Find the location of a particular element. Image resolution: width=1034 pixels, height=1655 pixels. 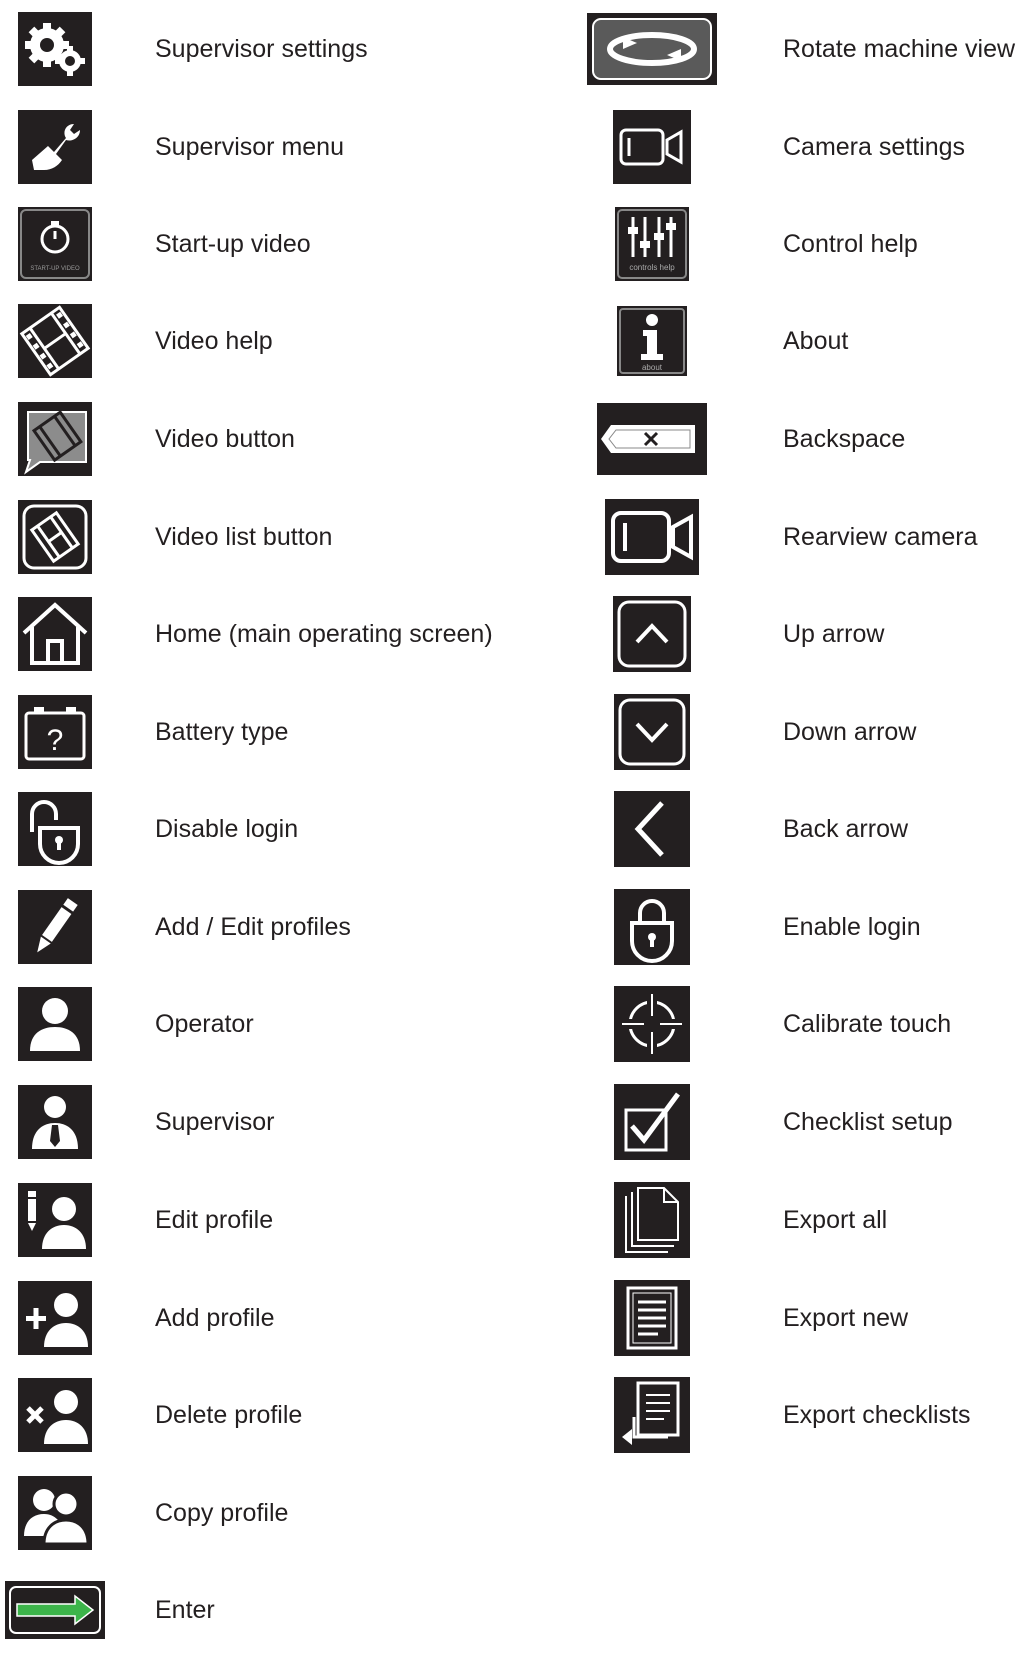

legend-row: about About is located at coordinates (807, 341).